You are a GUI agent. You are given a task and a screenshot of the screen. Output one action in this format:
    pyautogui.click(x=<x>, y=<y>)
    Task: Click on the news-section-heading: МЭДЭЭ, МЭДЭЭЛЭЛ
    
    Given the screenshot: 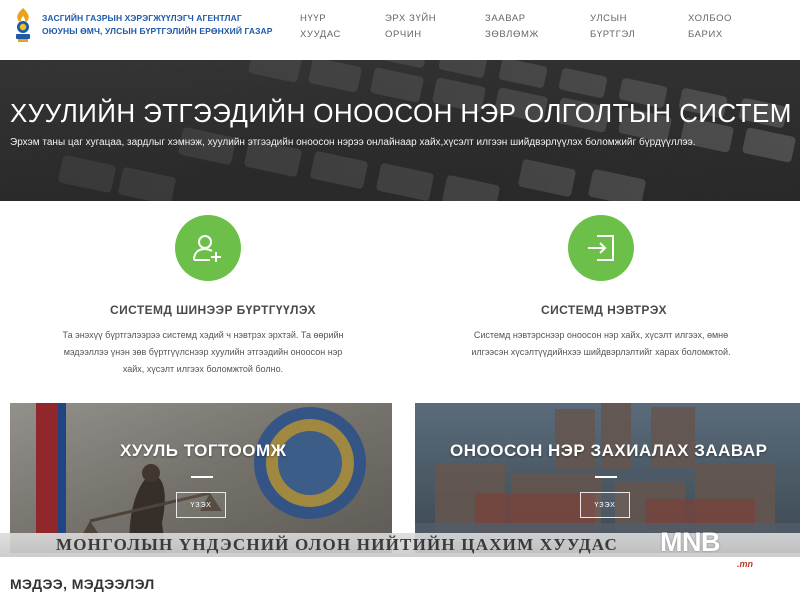 What is the action you would take?
    pyautogui.click(x=82, y=584)
    